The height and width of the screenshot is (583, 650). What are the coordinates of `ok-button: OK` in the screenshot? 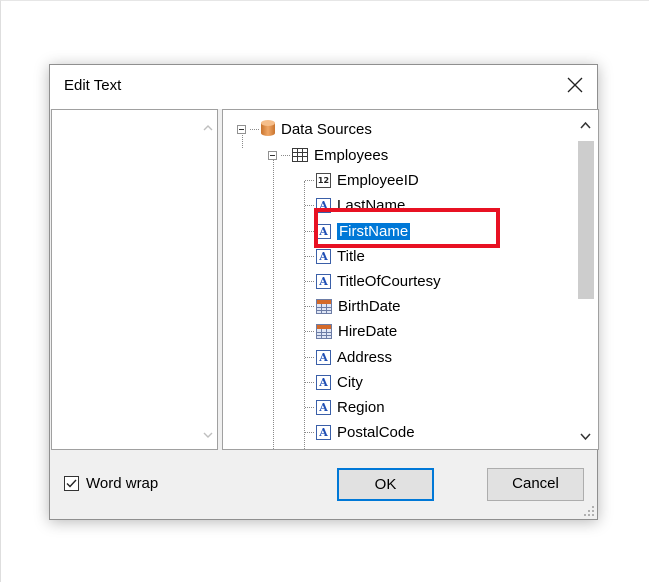 It's located at (385, 484).